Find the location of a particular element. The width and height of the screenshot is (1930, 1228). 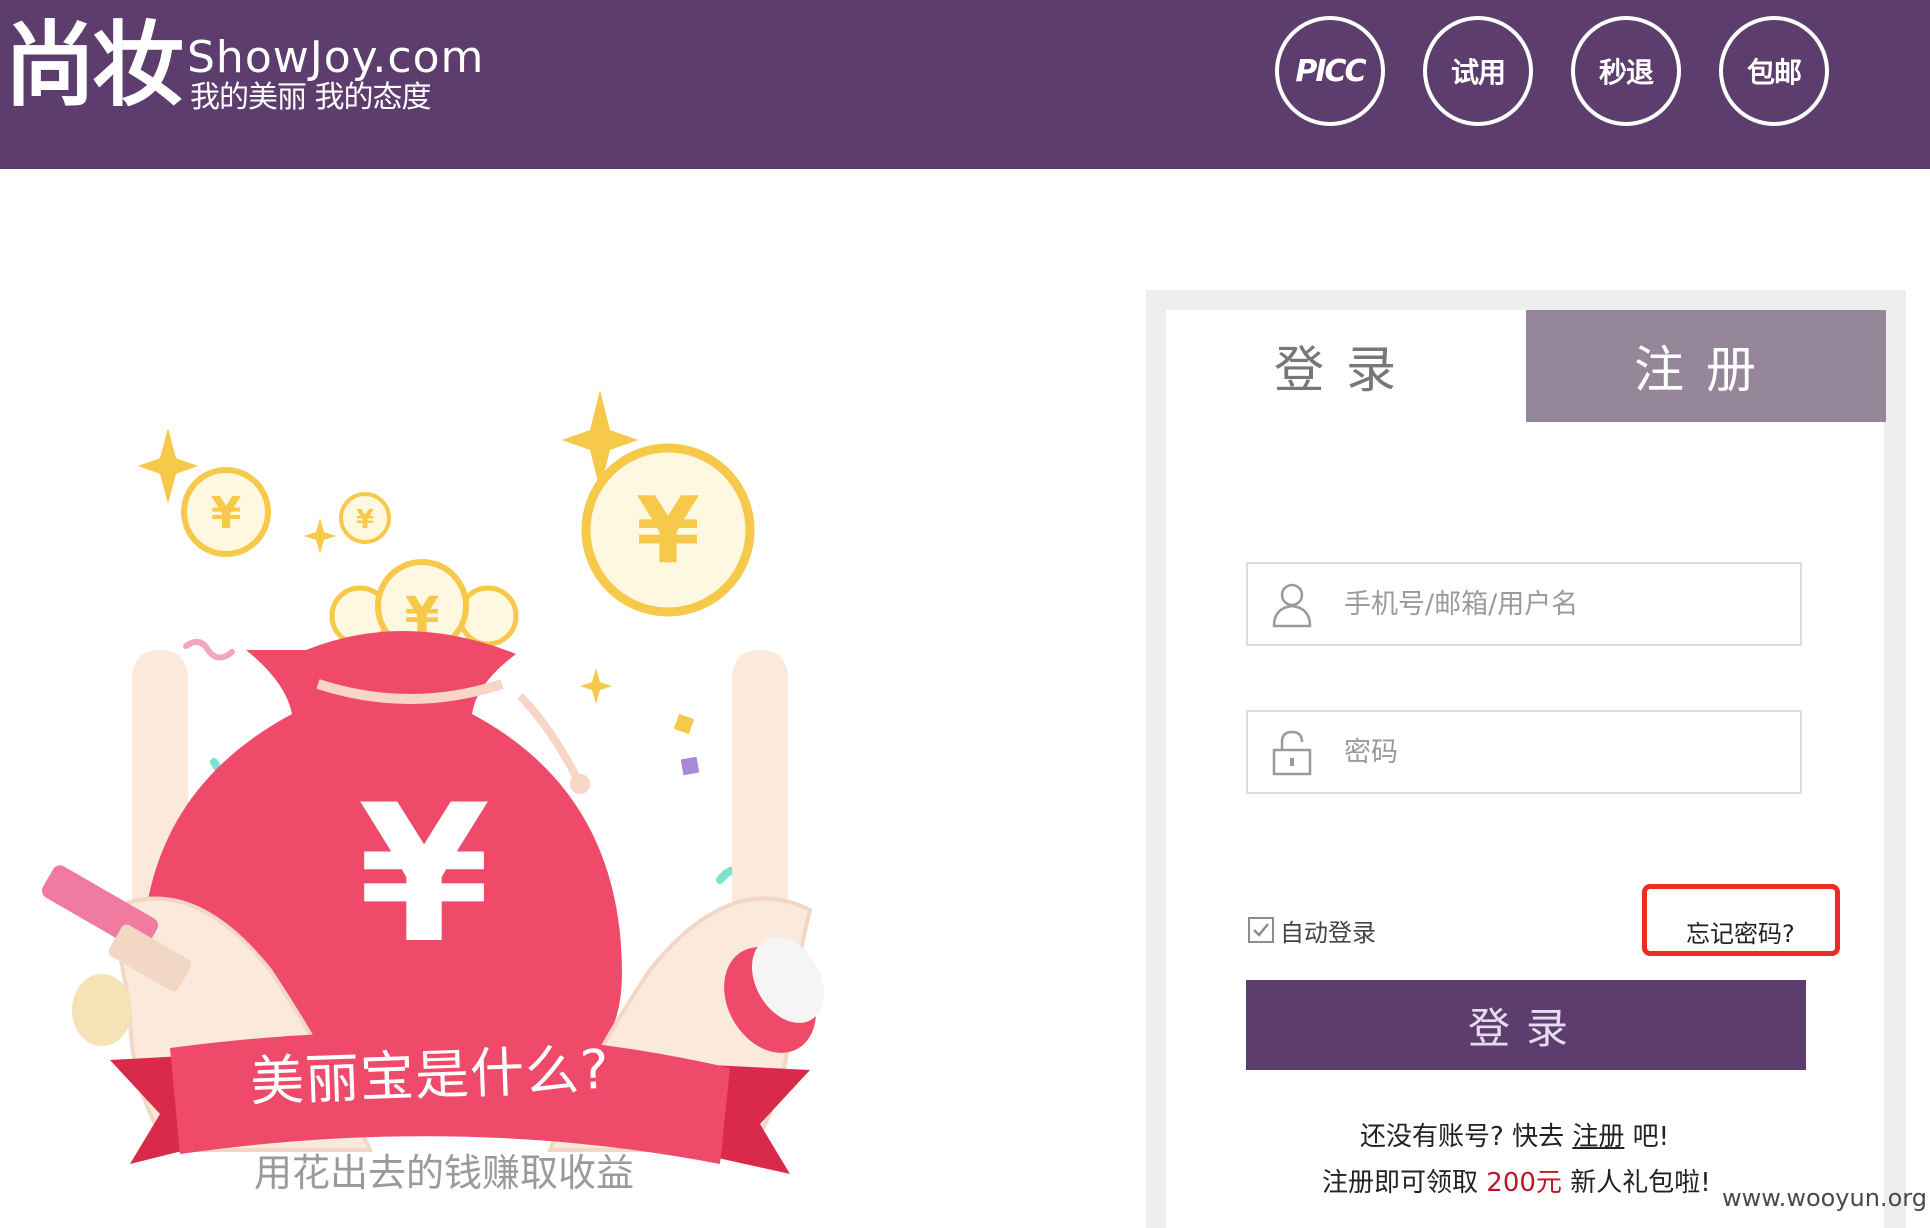

auto-login-checkbox: 自动登录 is located at coordinates (1312, 930).